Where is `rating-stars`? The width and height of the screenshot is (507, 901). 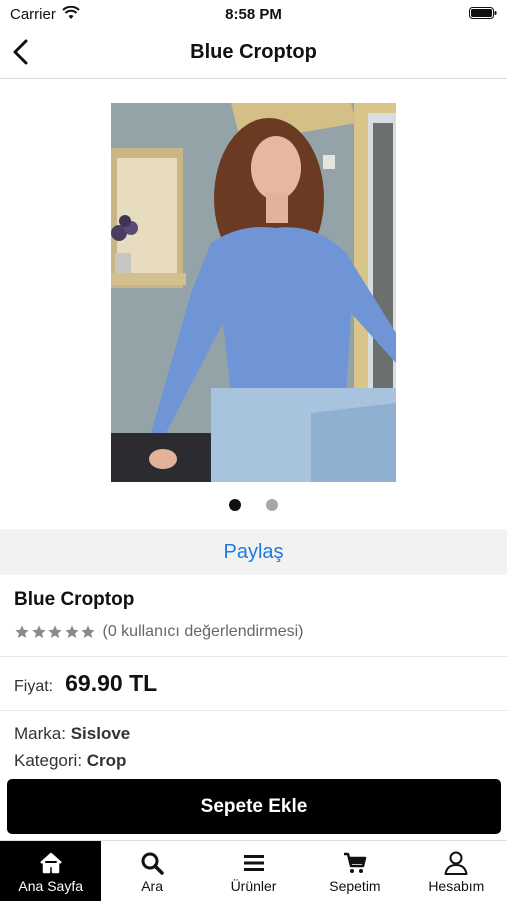
rating-stars is located at coordinates (55, 632).